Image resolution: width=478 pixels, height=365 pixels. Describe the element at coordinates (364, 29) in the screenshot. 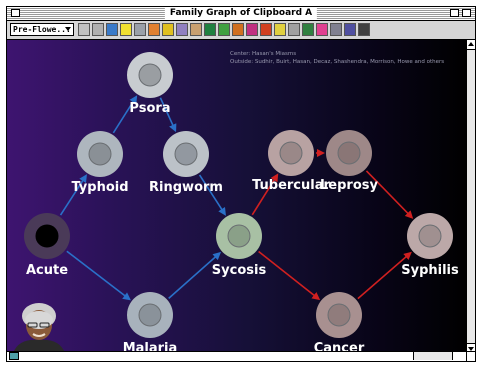

I see `asterisk-tool-icon` at that location.